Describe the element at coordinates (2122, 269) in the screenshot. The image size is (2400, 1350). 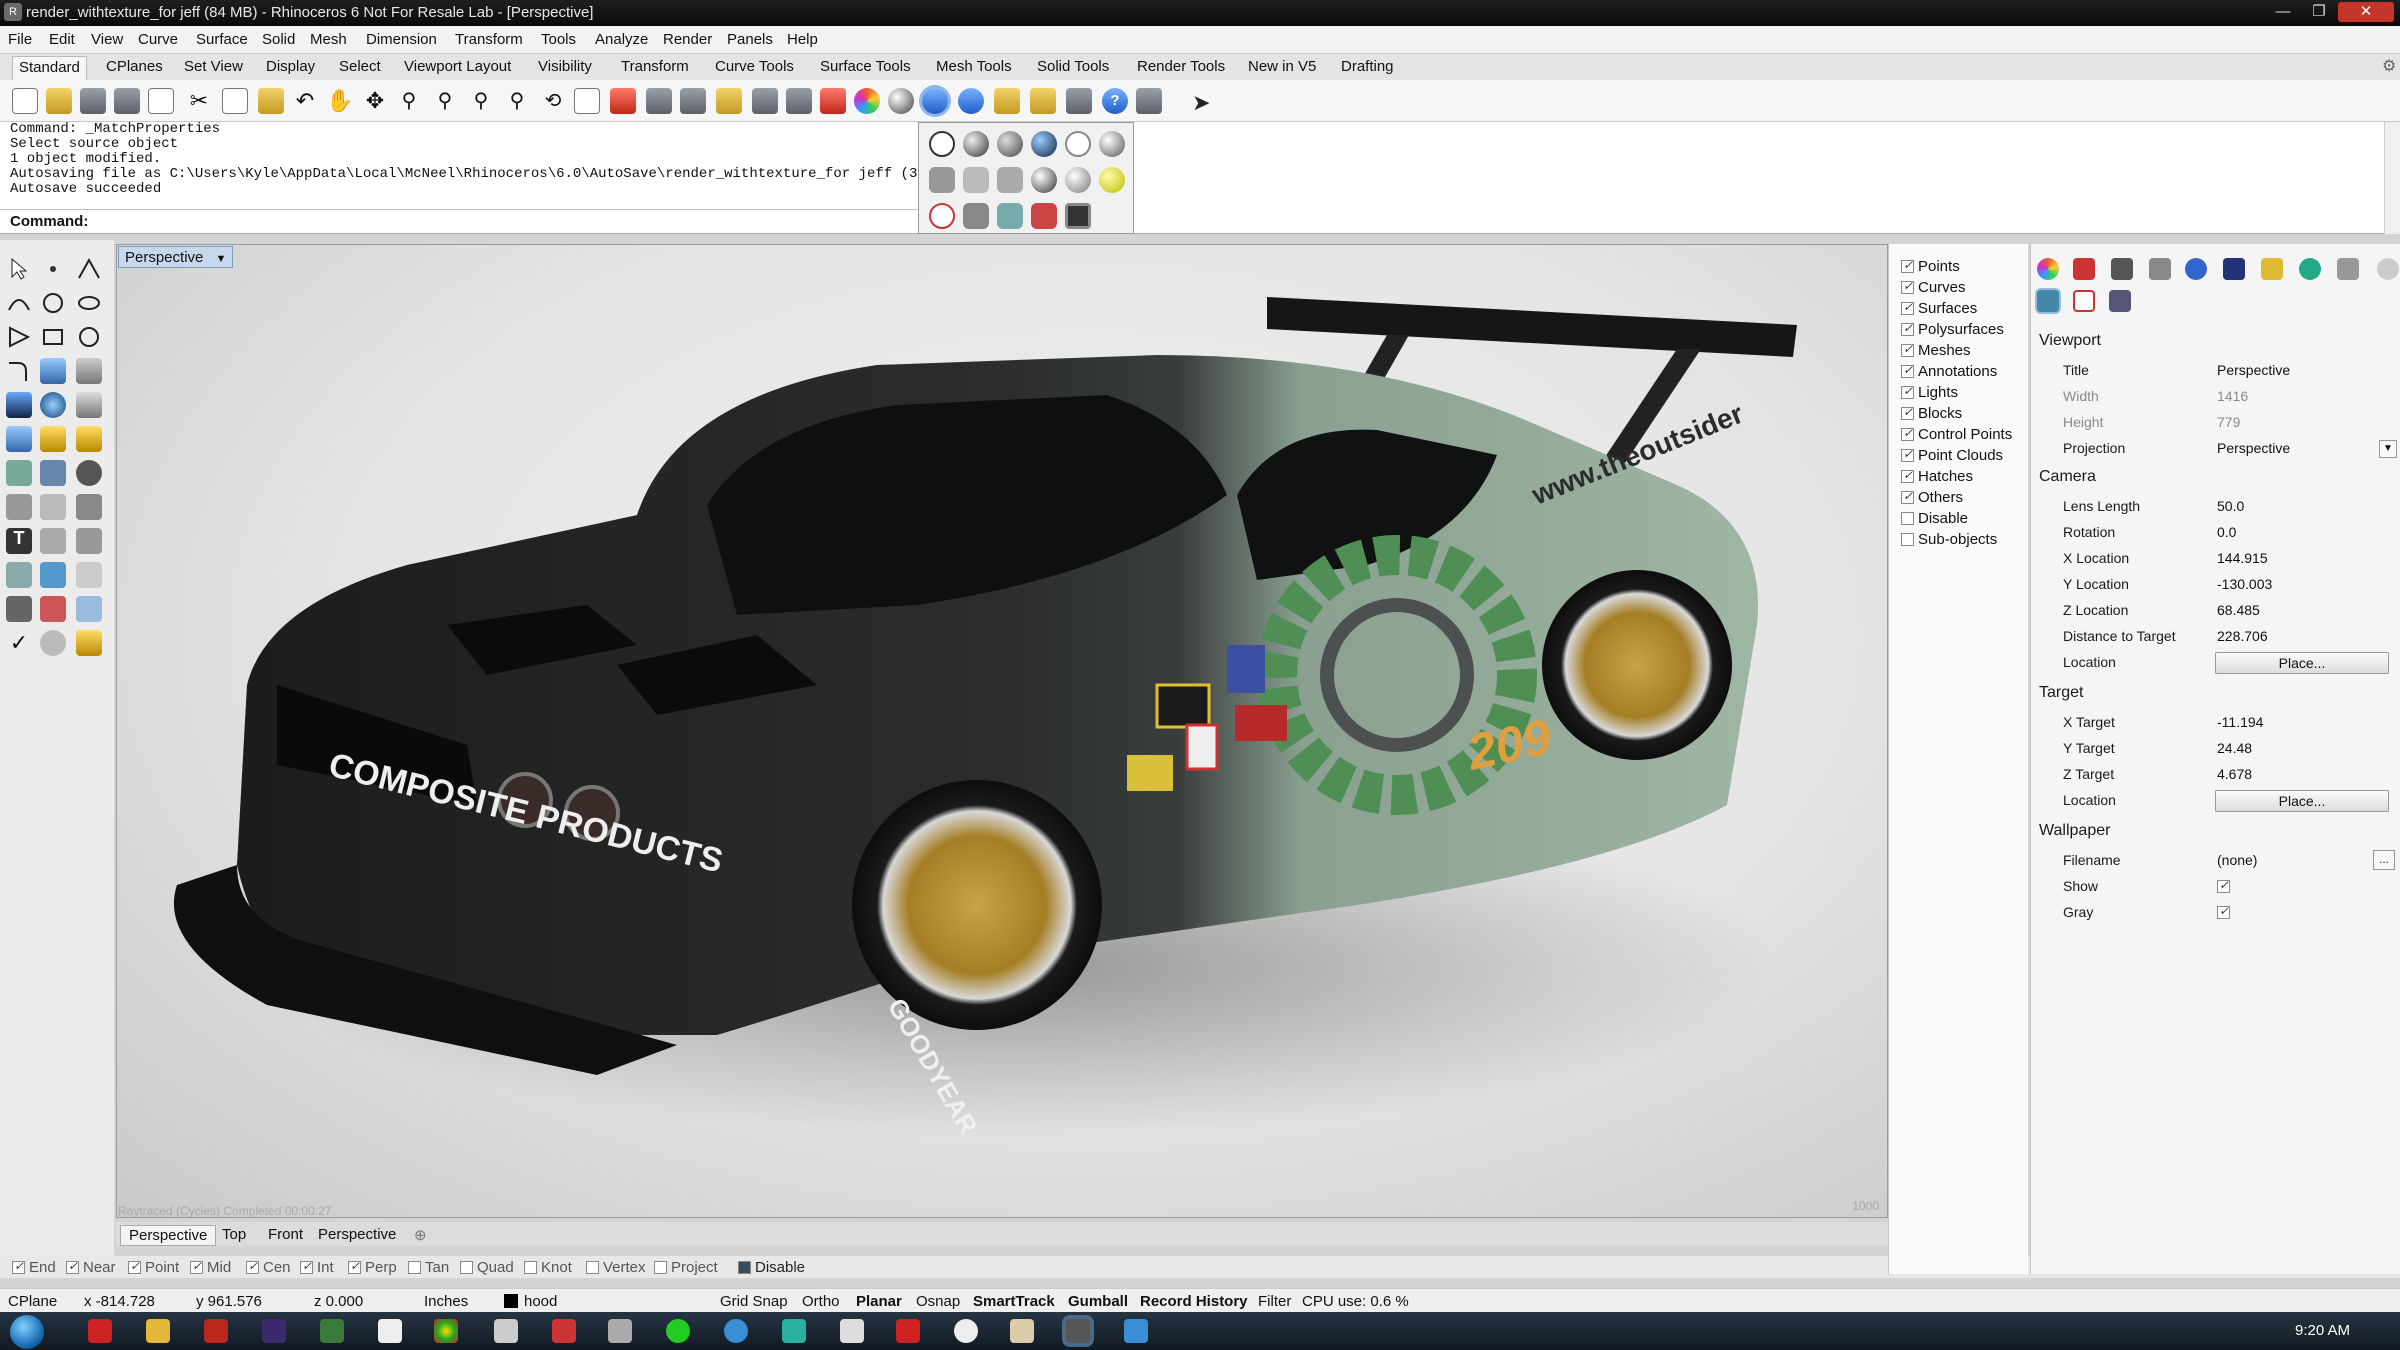
I see `display-panel-icon` at that location.